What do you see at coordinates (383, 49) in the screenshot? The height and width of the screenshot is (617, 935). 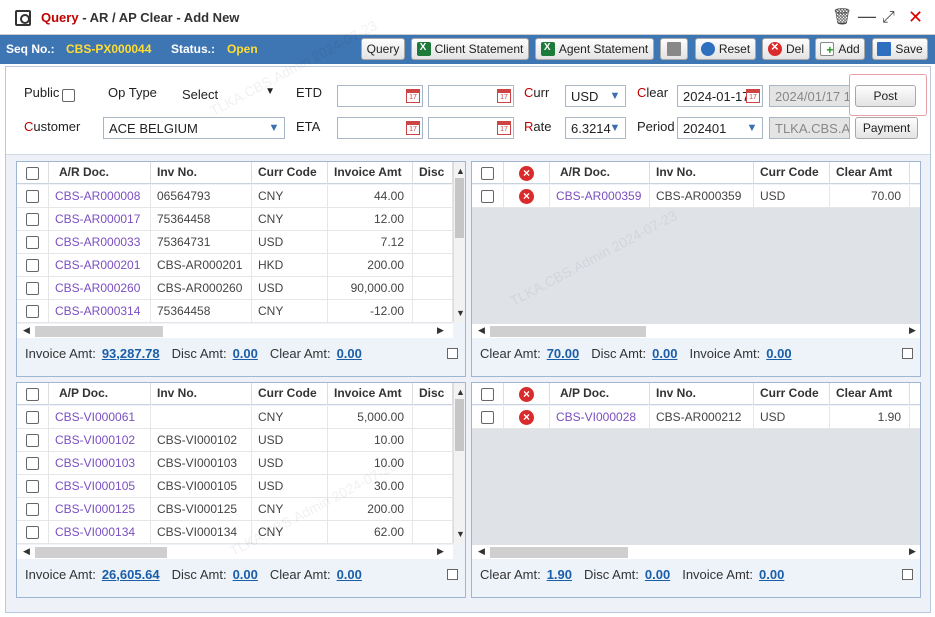 I see `query-button: Query` at bounding box center [383, 49].